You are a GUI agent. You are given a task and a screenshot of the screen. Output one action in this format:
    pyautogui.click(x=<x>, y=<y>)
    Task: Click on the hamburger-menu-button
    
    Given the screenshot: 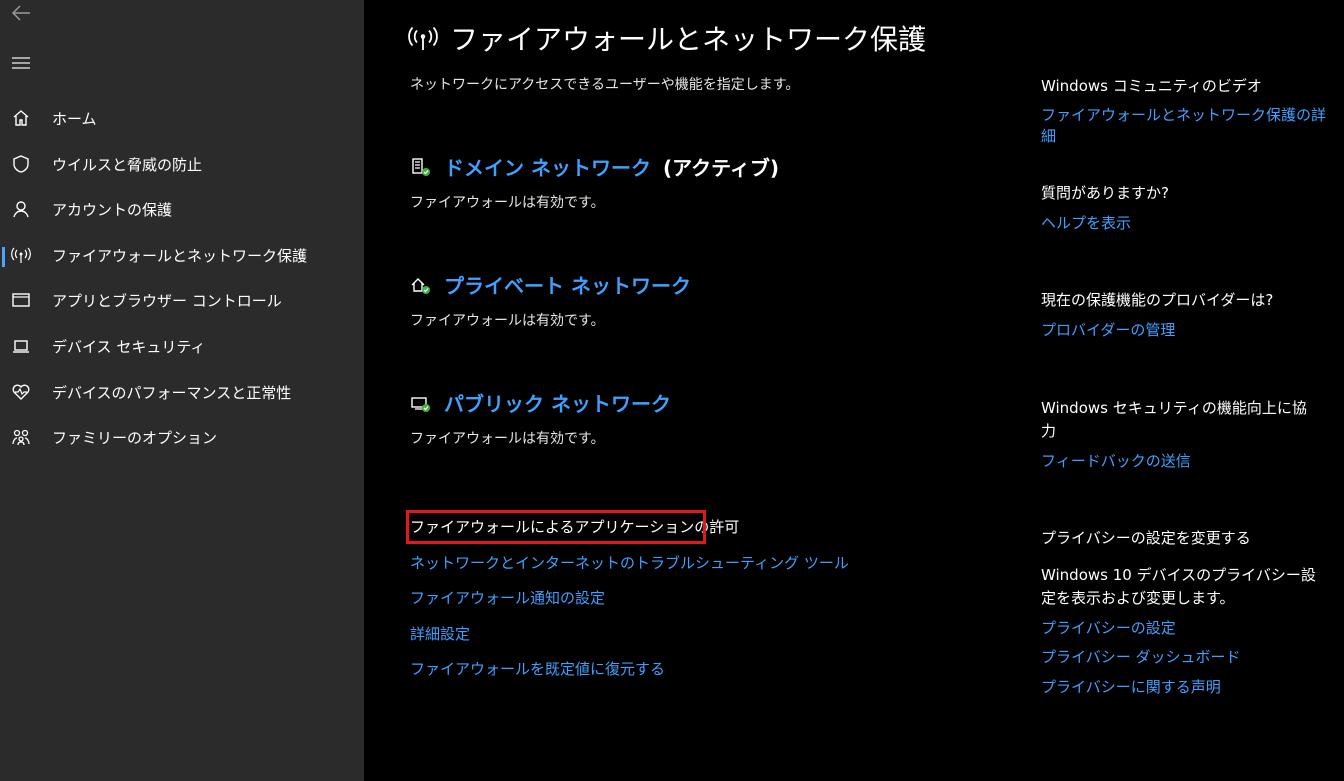 What is the action you would take?
    pyautogui.click(x=21, y=63)
    